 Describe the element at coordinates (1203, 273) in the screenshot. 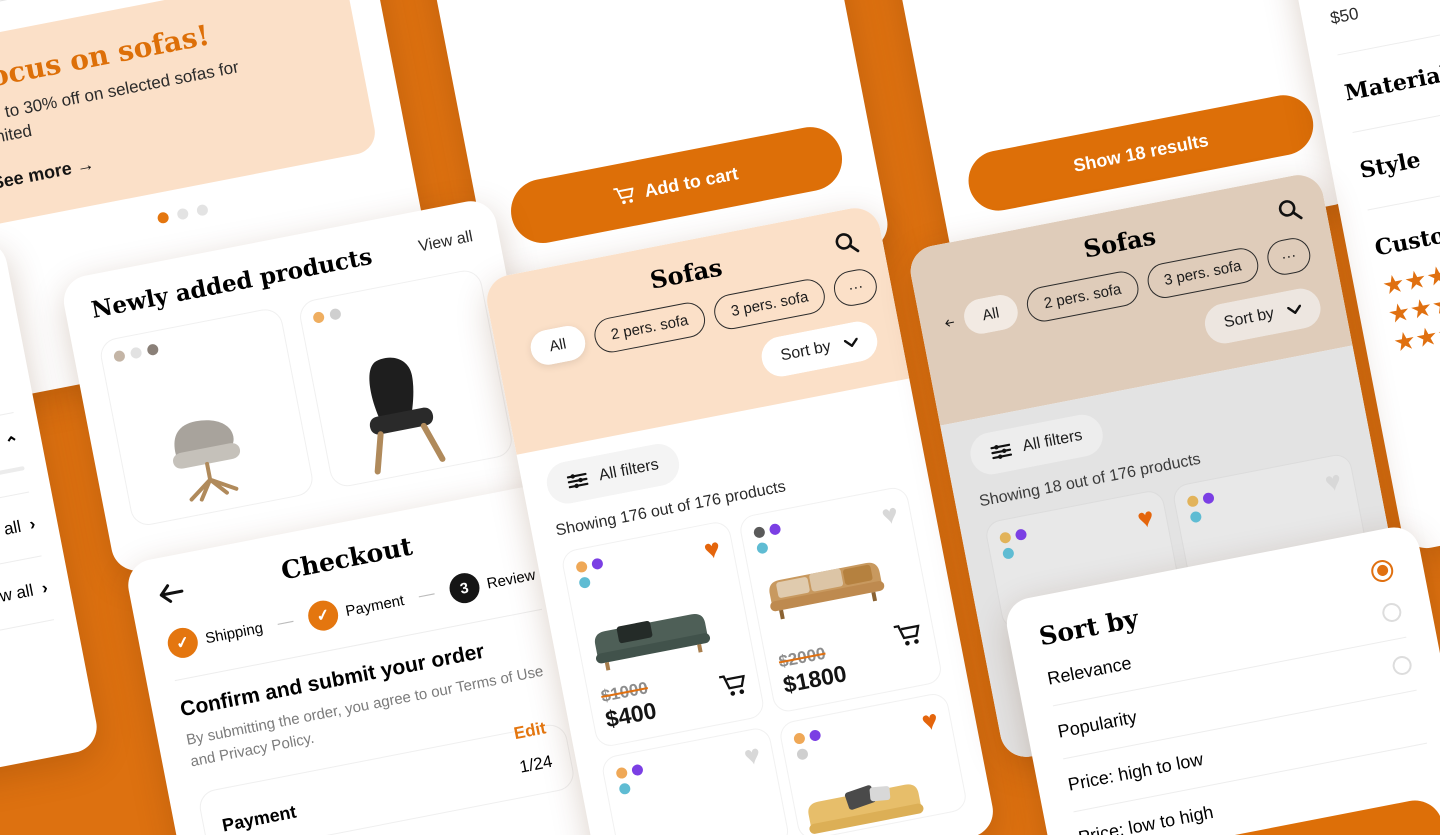

I see `sofas-dim-tab-3pers: 3 pers. sofa` at that location.